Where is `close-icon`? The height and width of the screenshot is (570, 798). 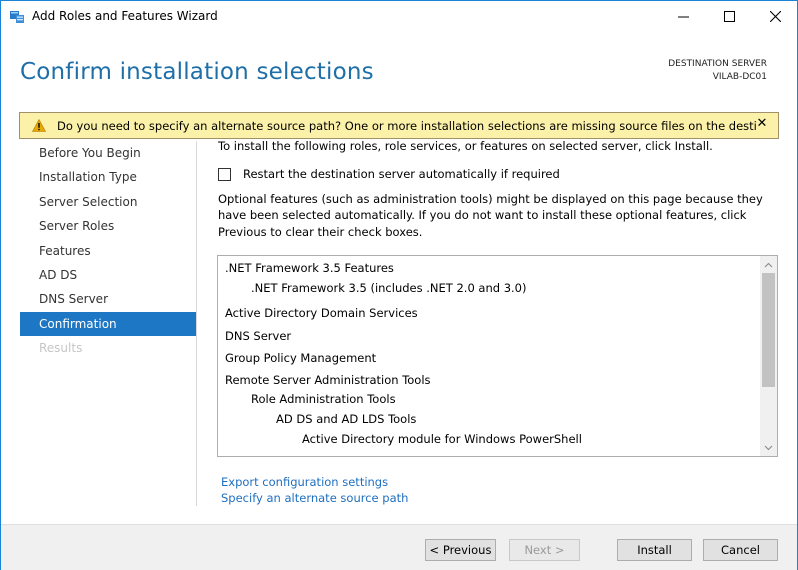 close-icon is located at coordinates (775, 16).